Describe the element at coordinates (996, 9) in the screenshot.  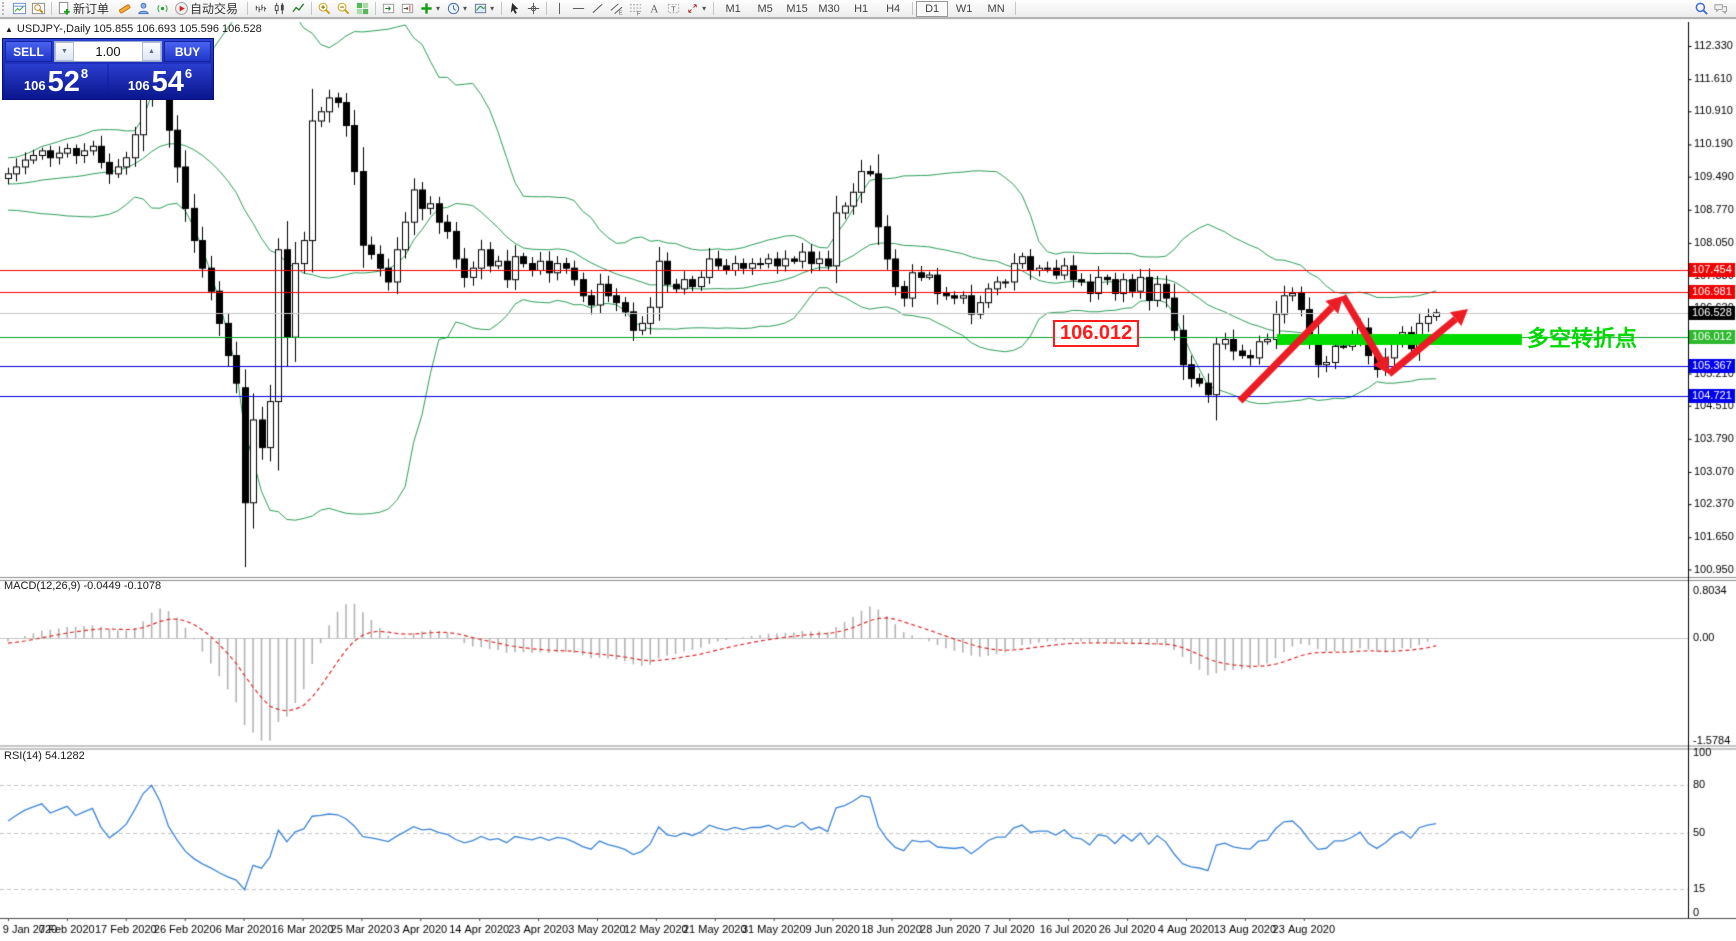
I see `timeframe-mn-button: MN` at that location.